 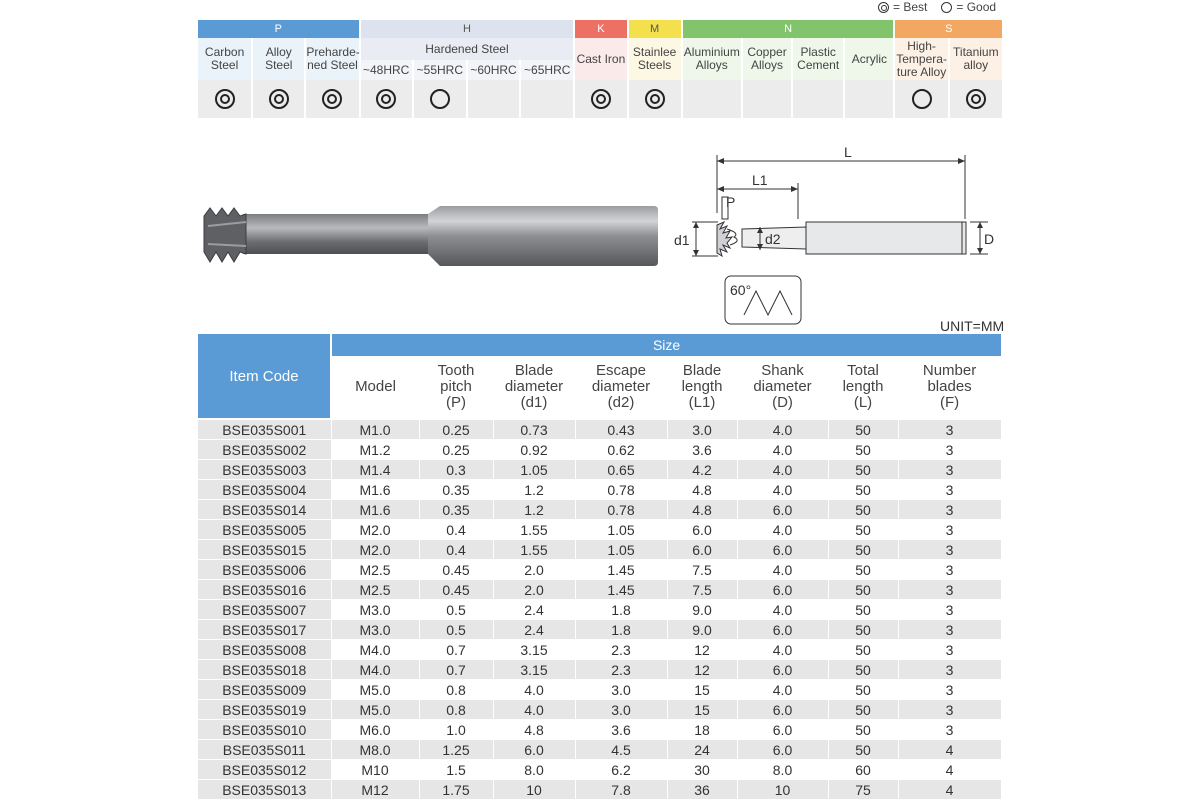 What do you see at coordinates (265, 689) in the screenshot?
I see `item-code-cell: BSE035S009` at bounding box center [265, 689].